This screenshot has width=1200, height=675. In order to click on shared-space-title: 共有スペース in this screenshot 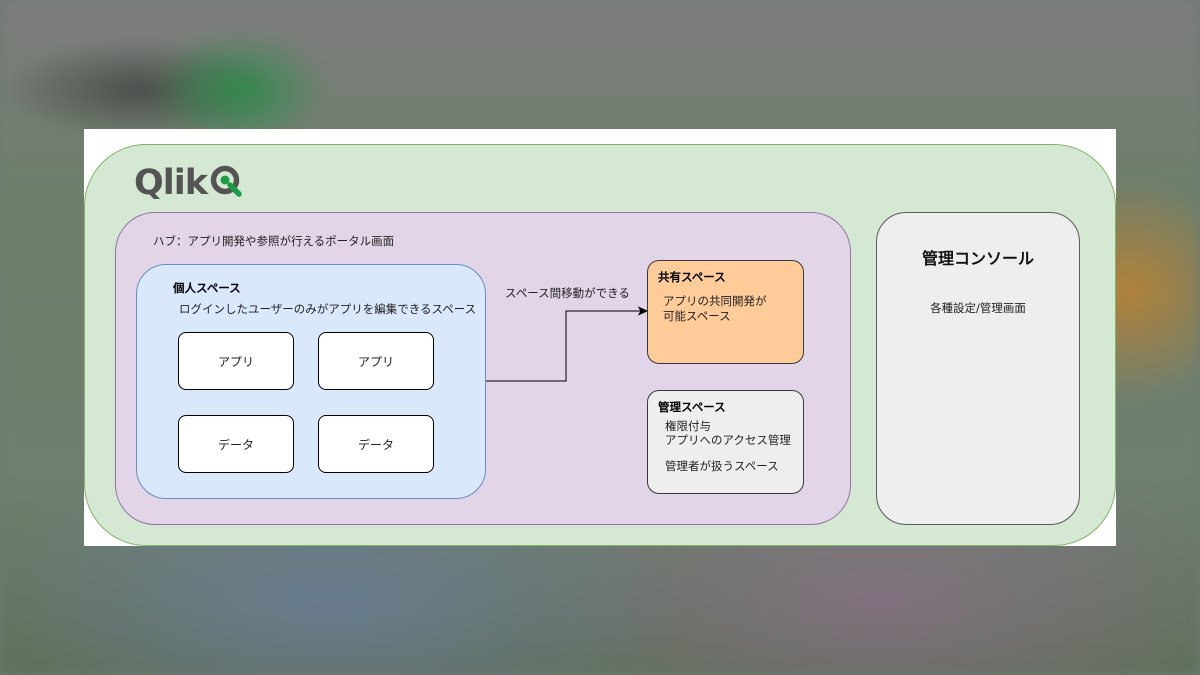, I will do `click(692, 277)`.